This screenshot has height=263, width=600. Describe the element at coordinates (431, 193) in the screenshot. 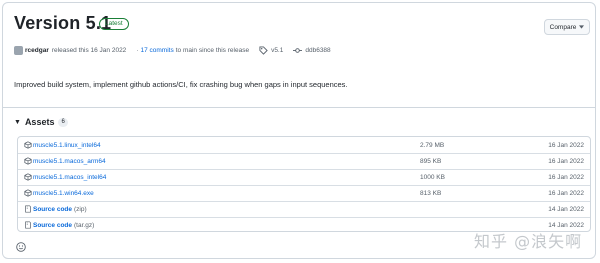

I see `asset-size: 813 KB` at that location.